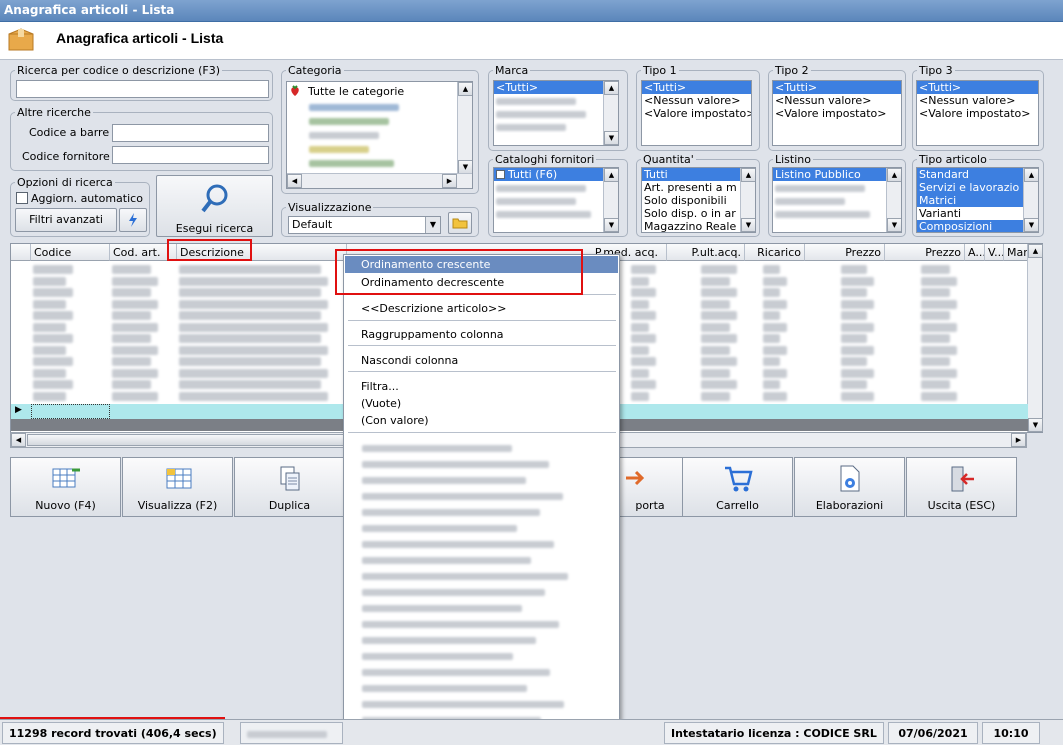 The image size is (1063, 745). I want to click on run-search-button: Esegui ricerca, so click(214, 206).